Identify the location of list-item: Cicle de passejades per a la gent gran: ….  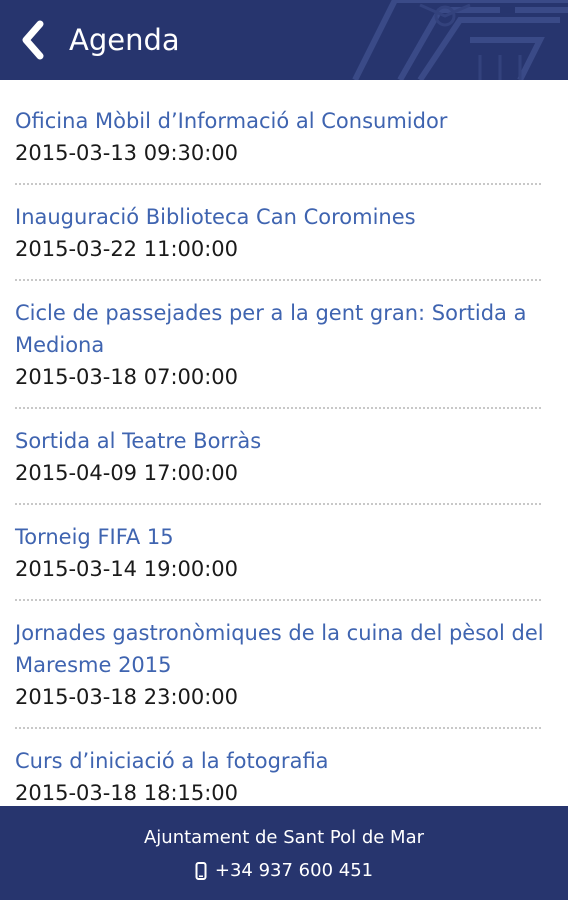
(284, 345).